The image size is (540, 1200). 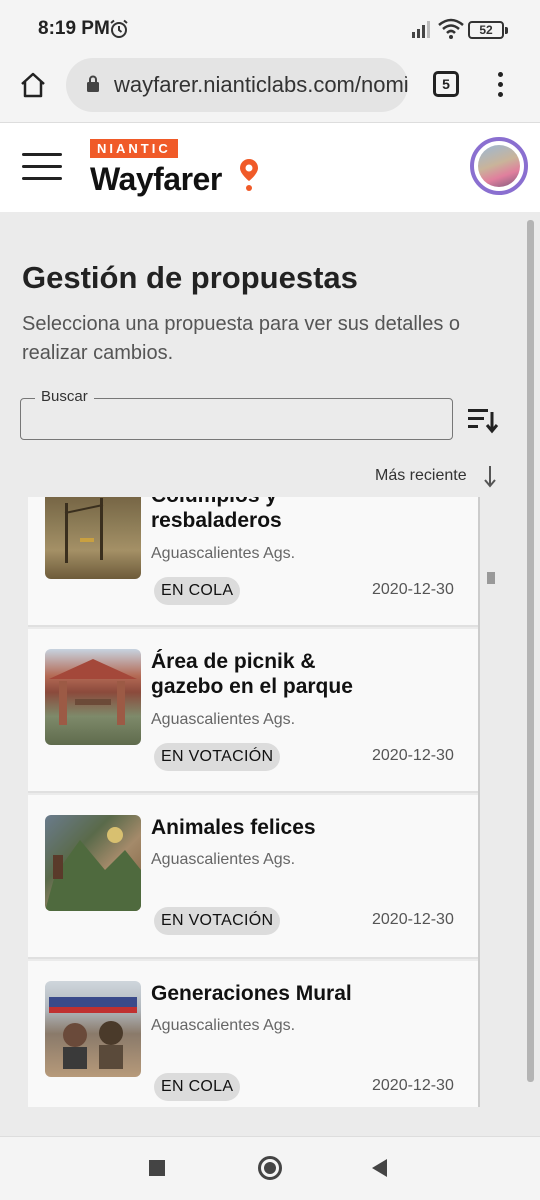 I want to click on hamburger-icon, so click(x=42, y=168).